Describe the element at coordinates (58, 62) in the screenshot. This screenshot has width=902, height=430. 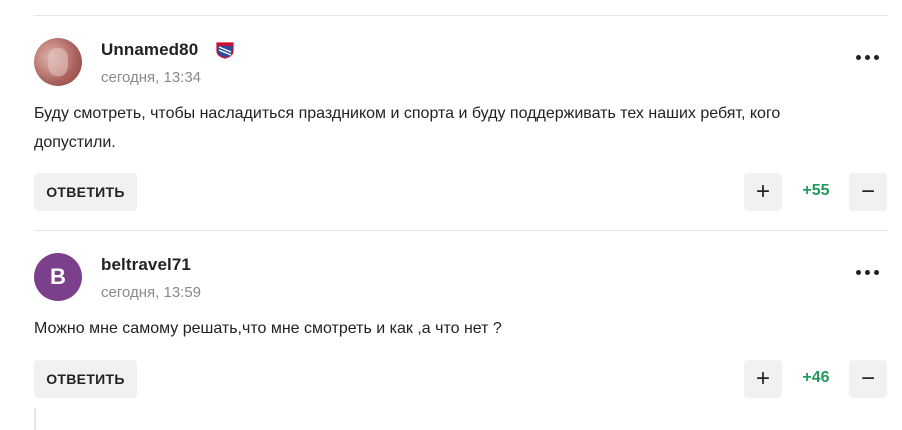
I see `avatar` at that location.